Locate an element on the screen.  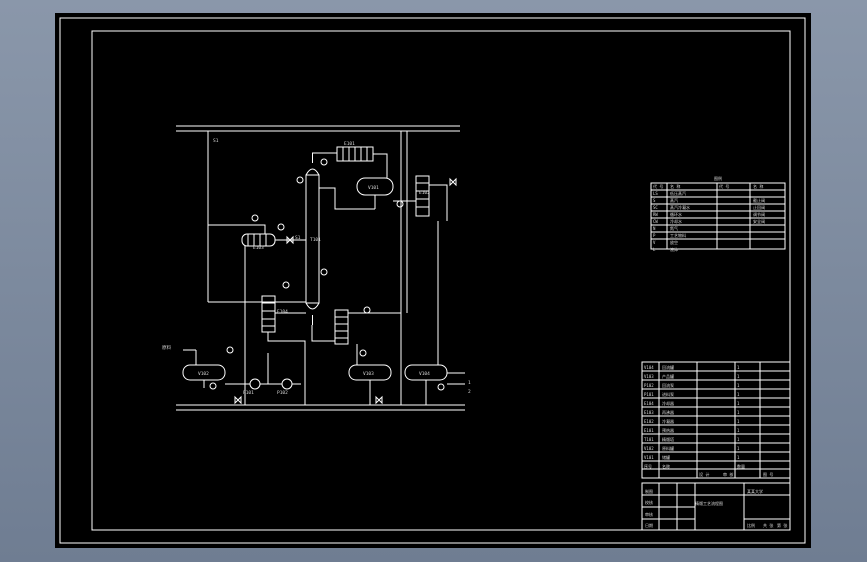
parts-list-cell: 序号 is located at coordinates (648, 466).